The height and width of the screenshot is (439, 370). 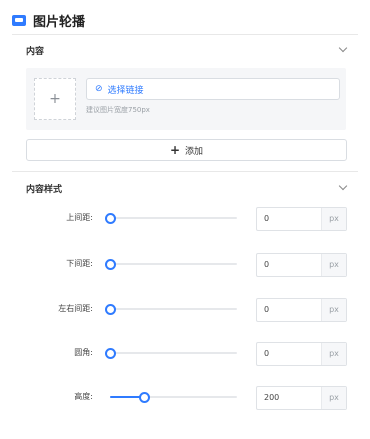 What do you see at coordinates (301, 265) in the screenshot?
I see `bottom-margin-input: 0 px` at bounding box center [301, 265].